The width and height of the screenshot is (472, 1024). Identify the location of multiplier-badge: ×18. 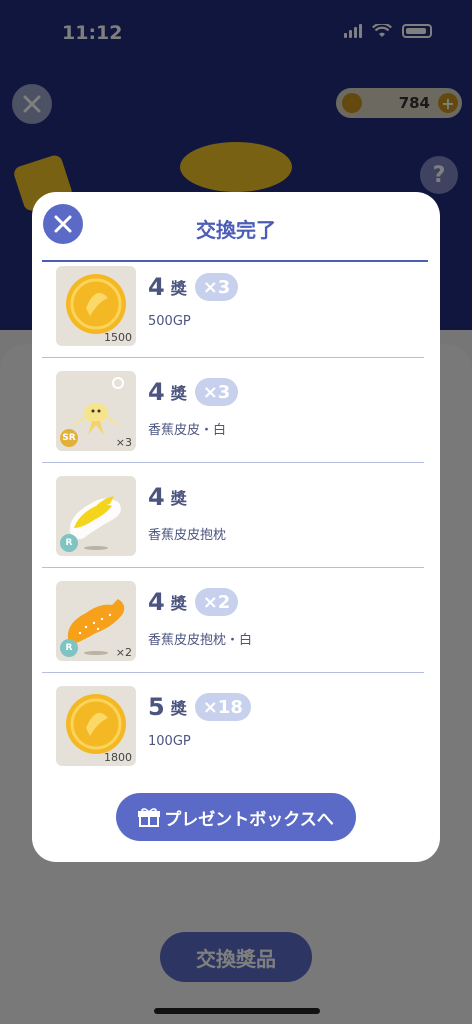
(222, 707).